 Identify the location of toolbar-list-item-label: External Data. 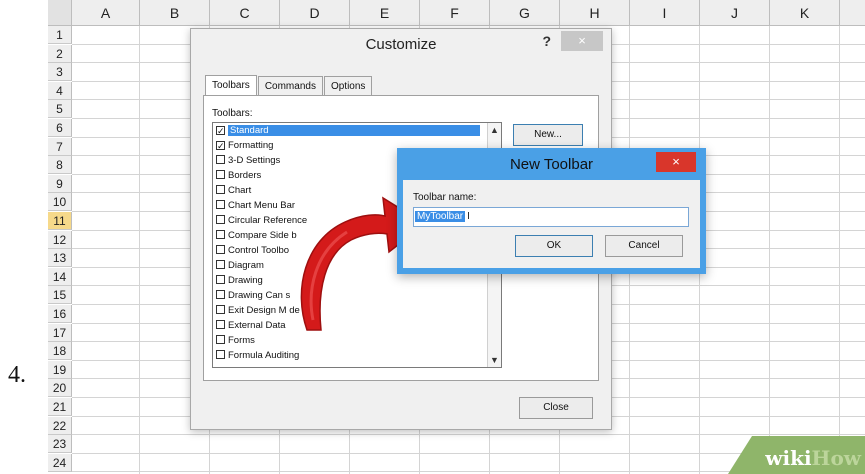
(257, 325).